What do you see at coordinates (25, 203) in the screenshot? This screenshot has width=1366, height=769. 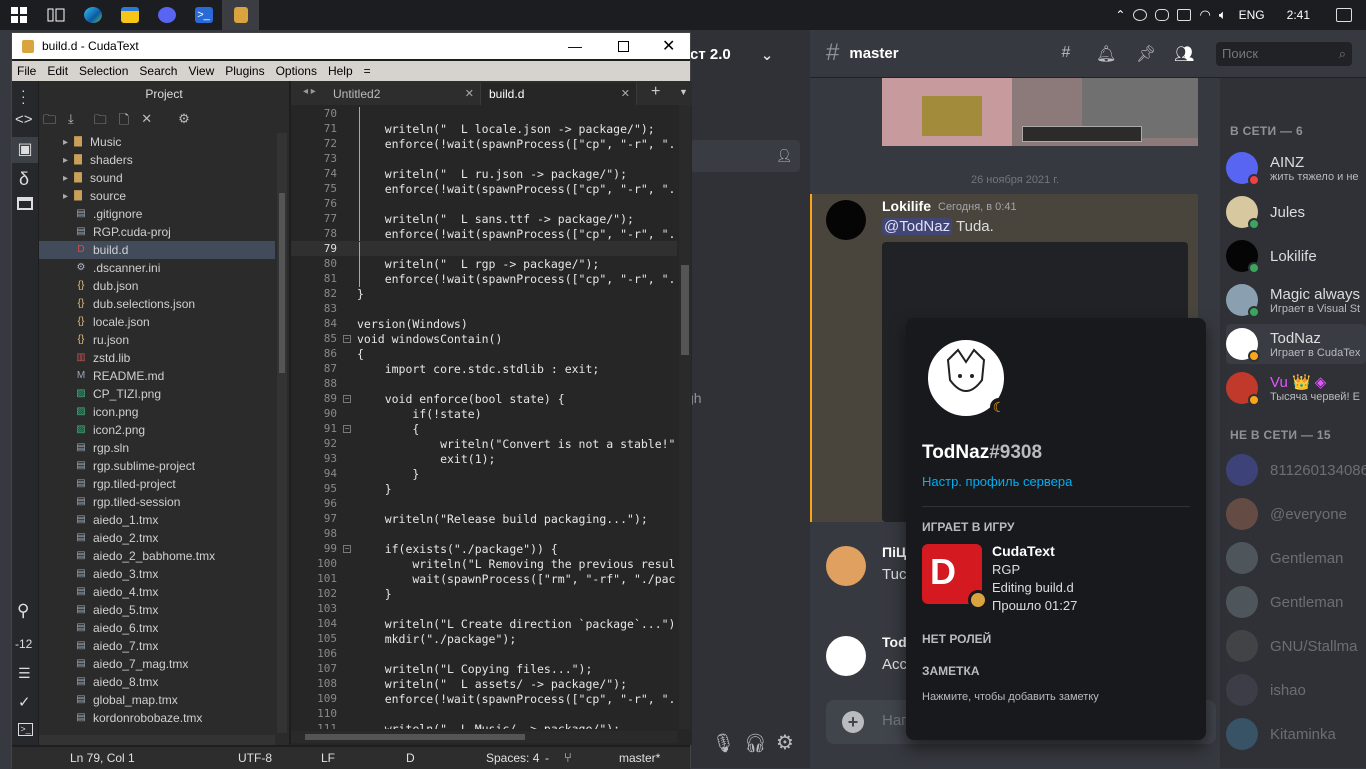 I see `tabs-icon` at bounding box center [25, 203].